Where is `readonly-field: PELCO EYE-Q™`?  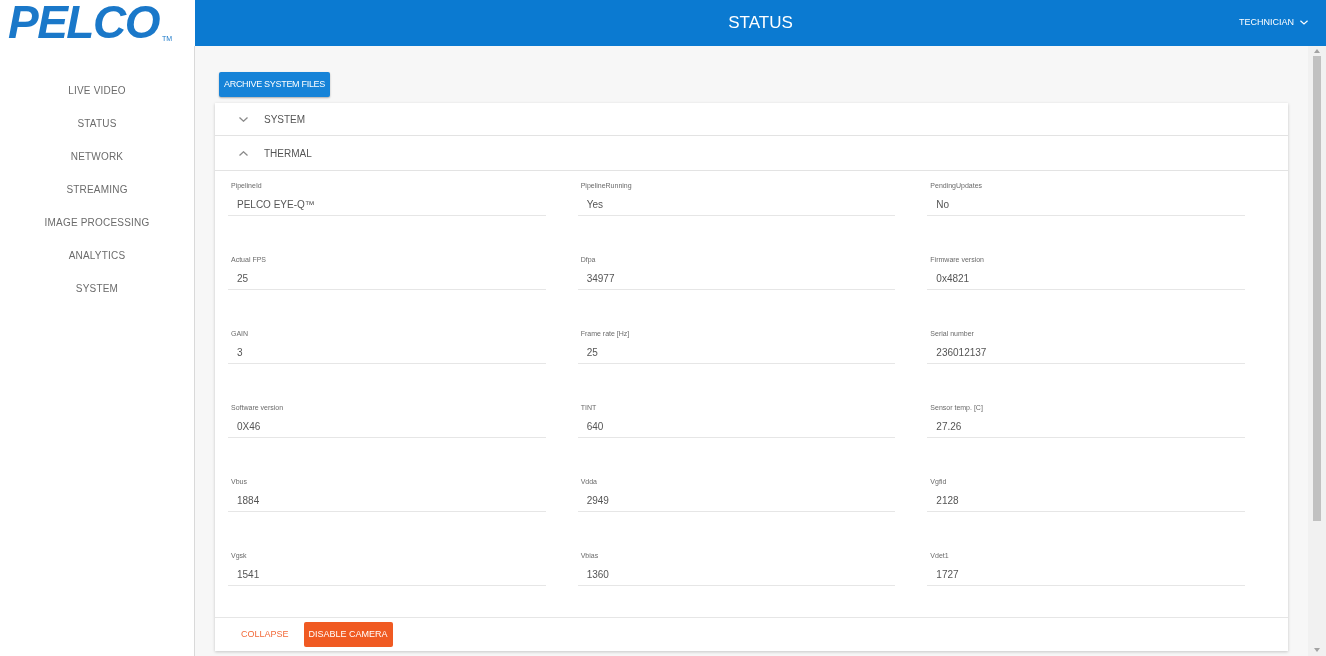 readonly-field: PELCO EYE-Q™ is located at coordinates (387, 206).